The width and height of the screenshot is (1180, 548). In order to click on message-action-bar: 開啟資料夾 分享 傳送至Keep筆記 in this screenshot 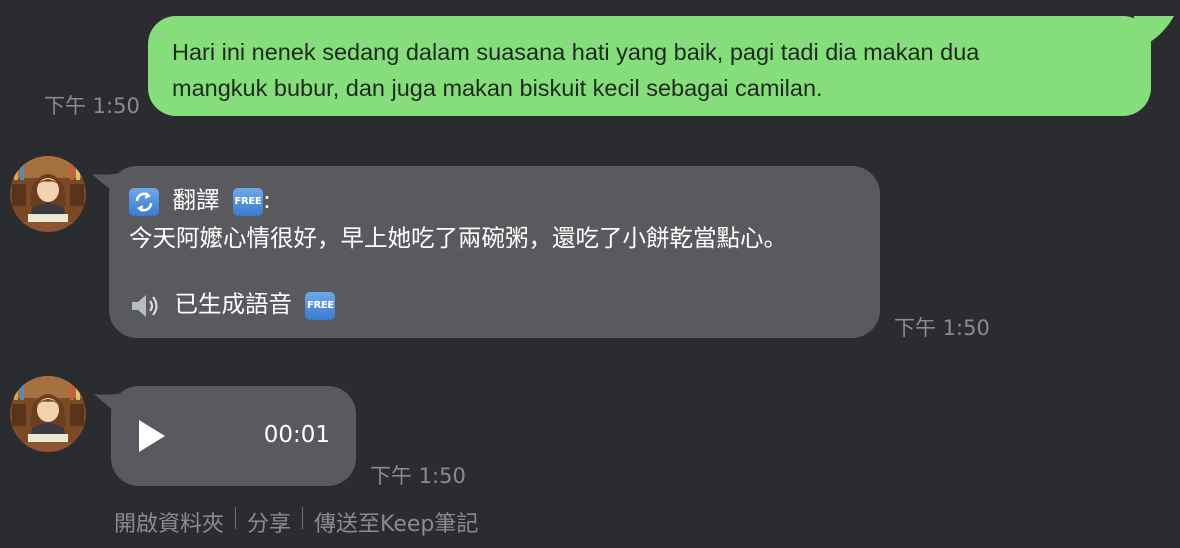, I will do `click(296, 522)`.